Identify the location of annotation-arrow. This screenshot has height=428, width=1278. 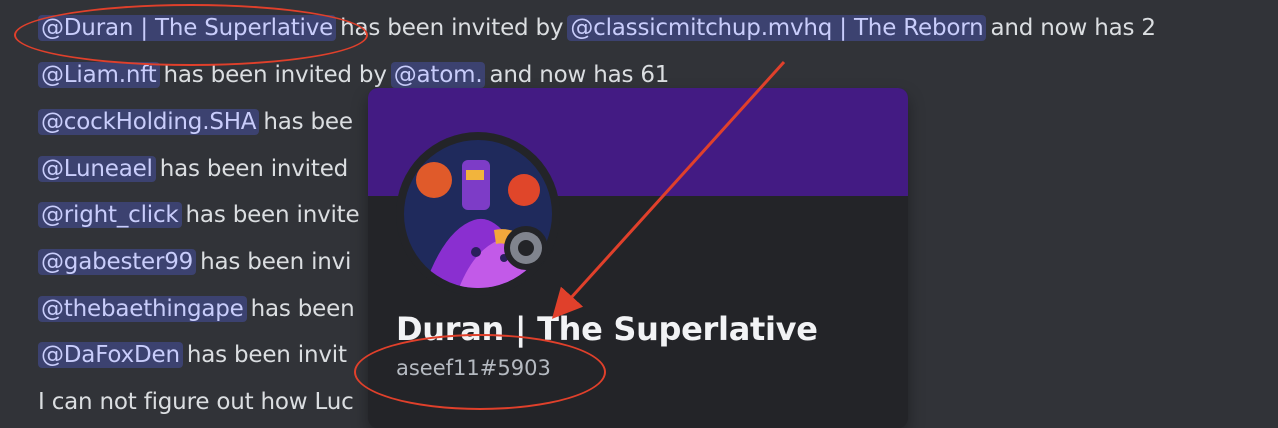
(668, 189).